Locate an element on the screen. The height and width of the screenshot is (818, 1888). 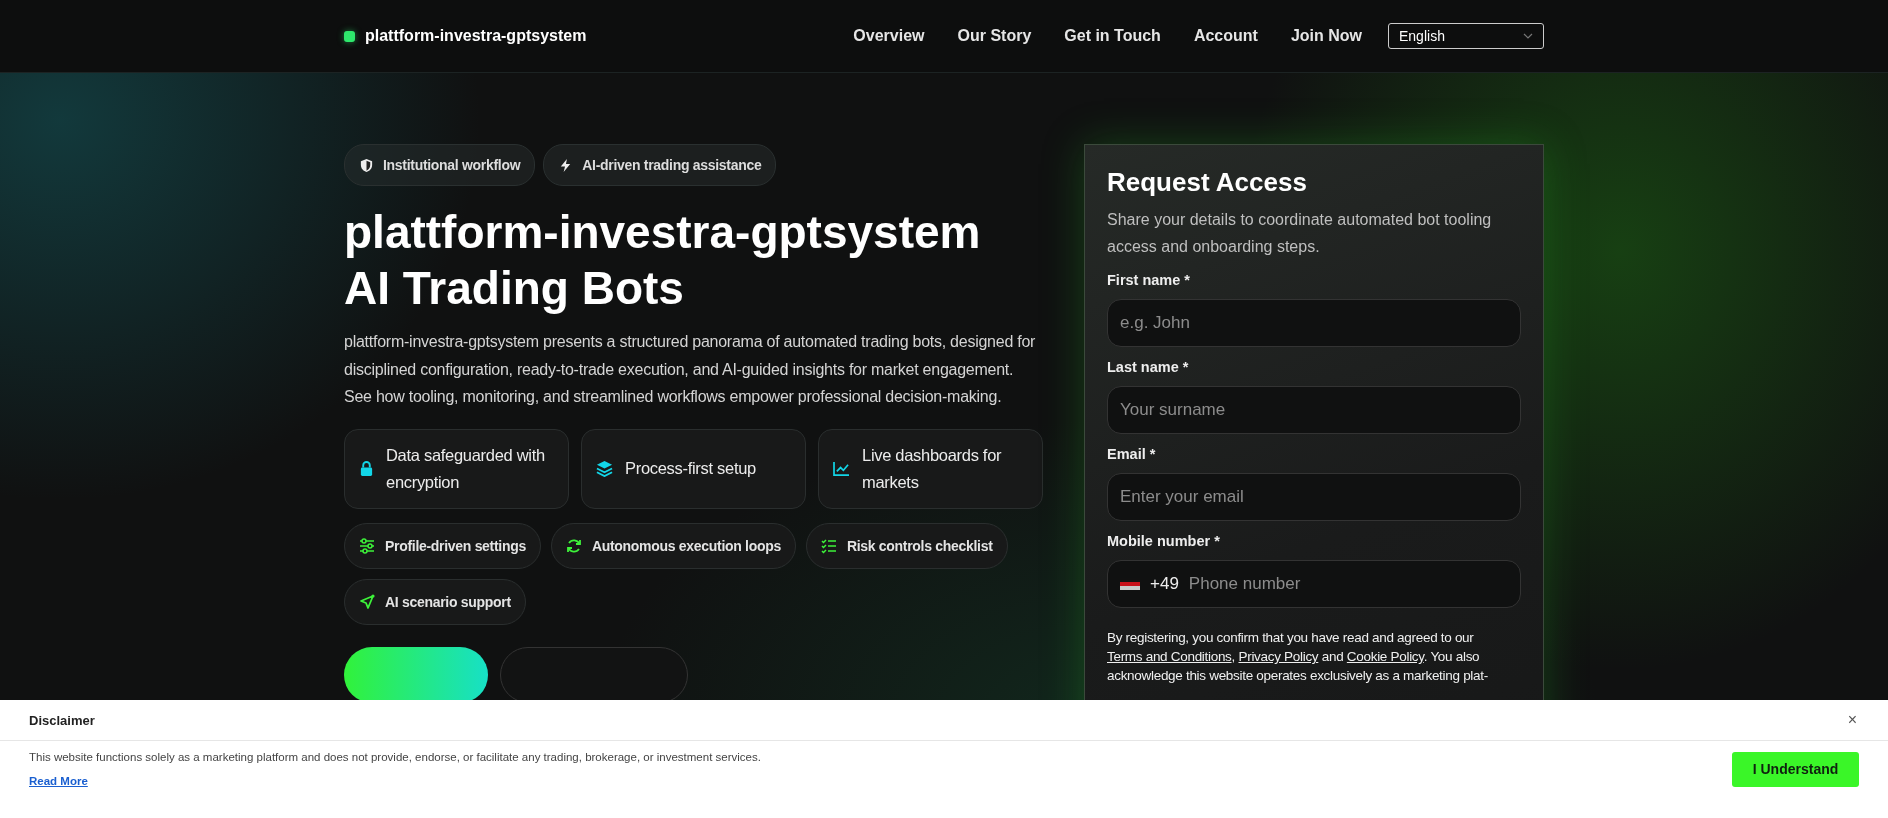
phone-number-input: Phone number is located at coordinates (1348, 584).